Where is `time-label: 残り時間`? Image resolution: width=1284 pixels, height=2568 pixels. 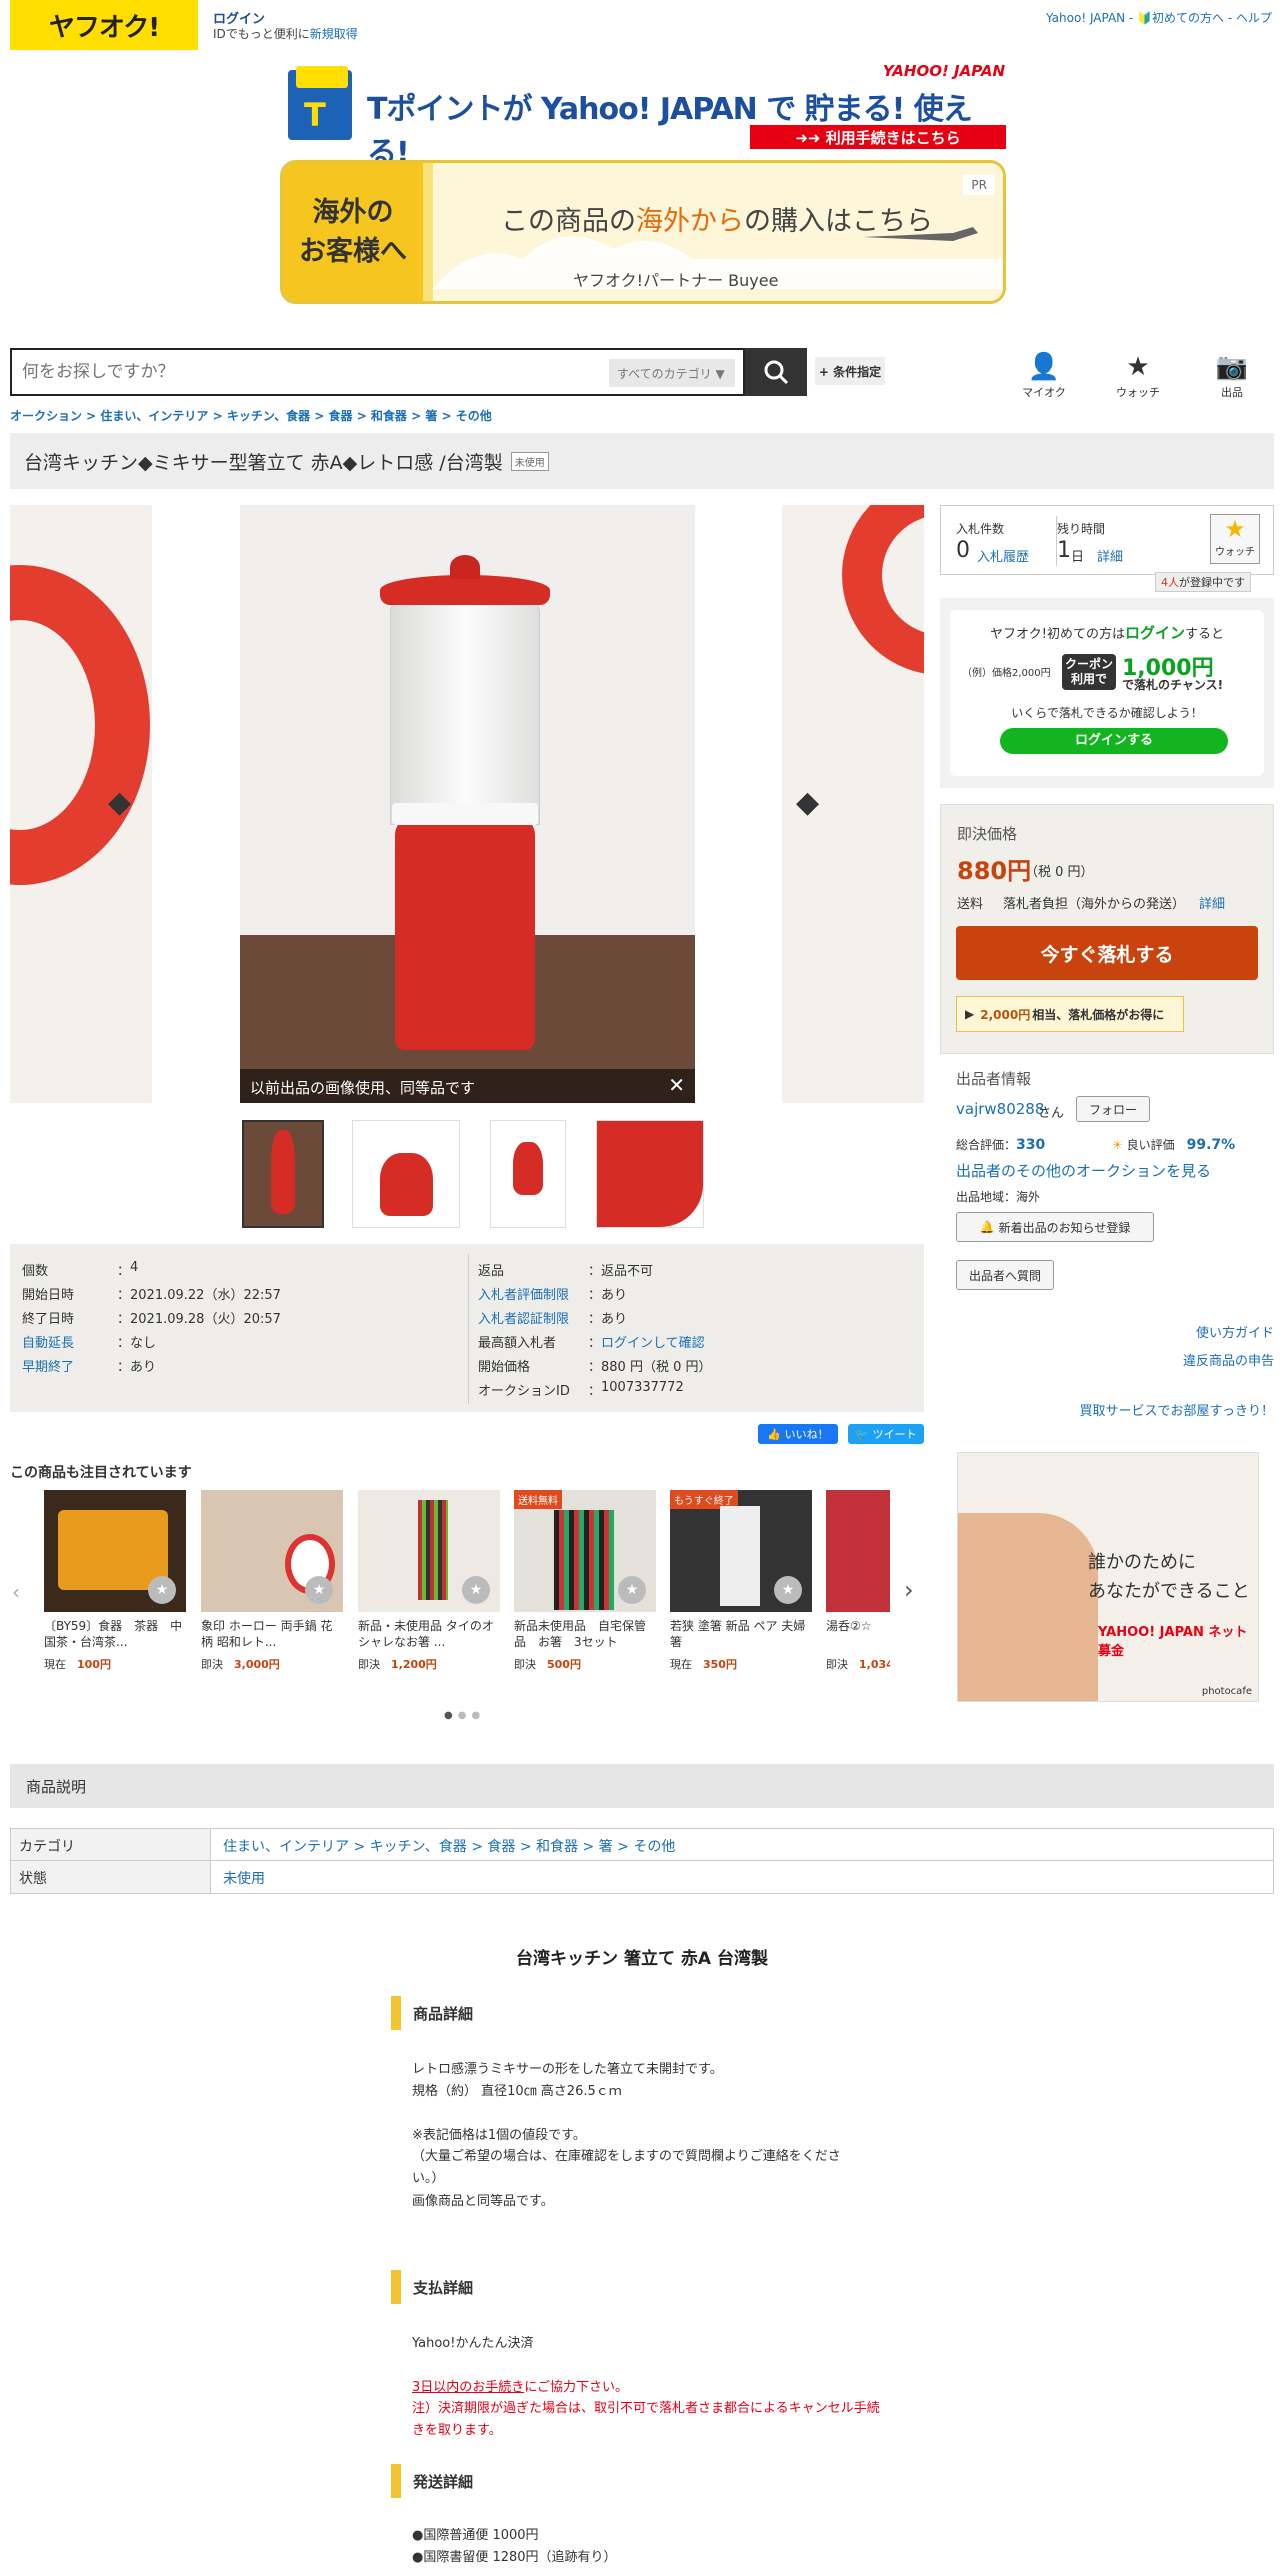
time-label: 残り時間 is located at coordinates (1081, 529).